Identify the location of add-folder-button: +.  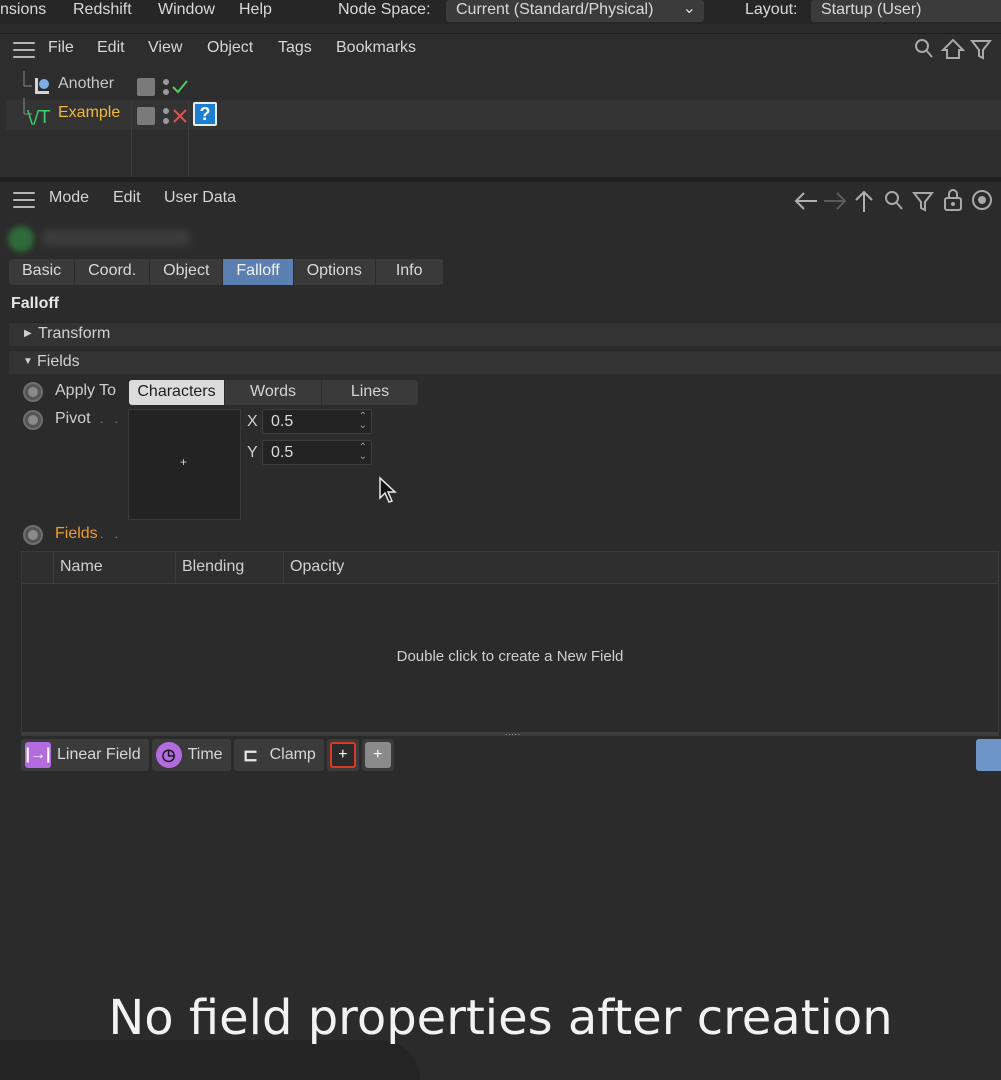
(377, 755).